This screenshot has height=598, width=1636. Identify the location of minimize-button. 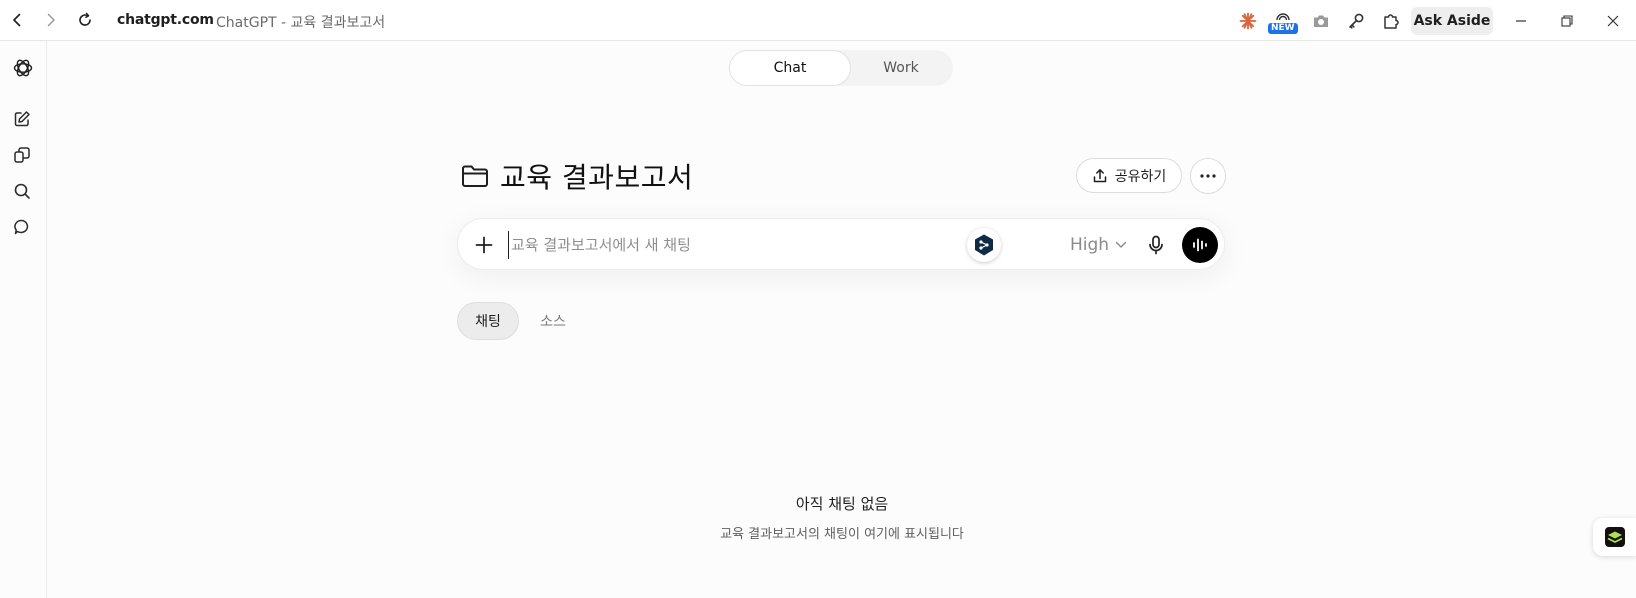
(1521, 21).